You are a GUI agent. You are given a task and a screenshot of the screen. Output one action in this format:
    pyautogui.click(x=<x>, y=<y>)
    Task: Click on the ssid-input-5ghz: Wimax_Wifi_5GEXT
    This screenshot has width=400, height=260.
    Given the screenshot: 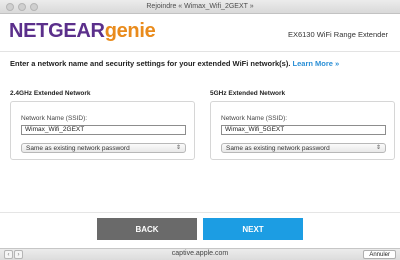 What is the action you would take?
    pyautogui.click(x=303, y=130)
    